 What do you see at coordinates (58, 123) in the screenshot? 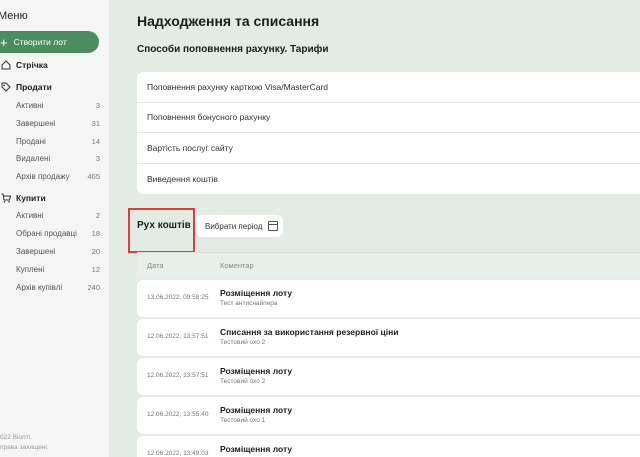
I see `sidebar-item-sell-finished: Завершені 31` at bounding box center [58, 123].